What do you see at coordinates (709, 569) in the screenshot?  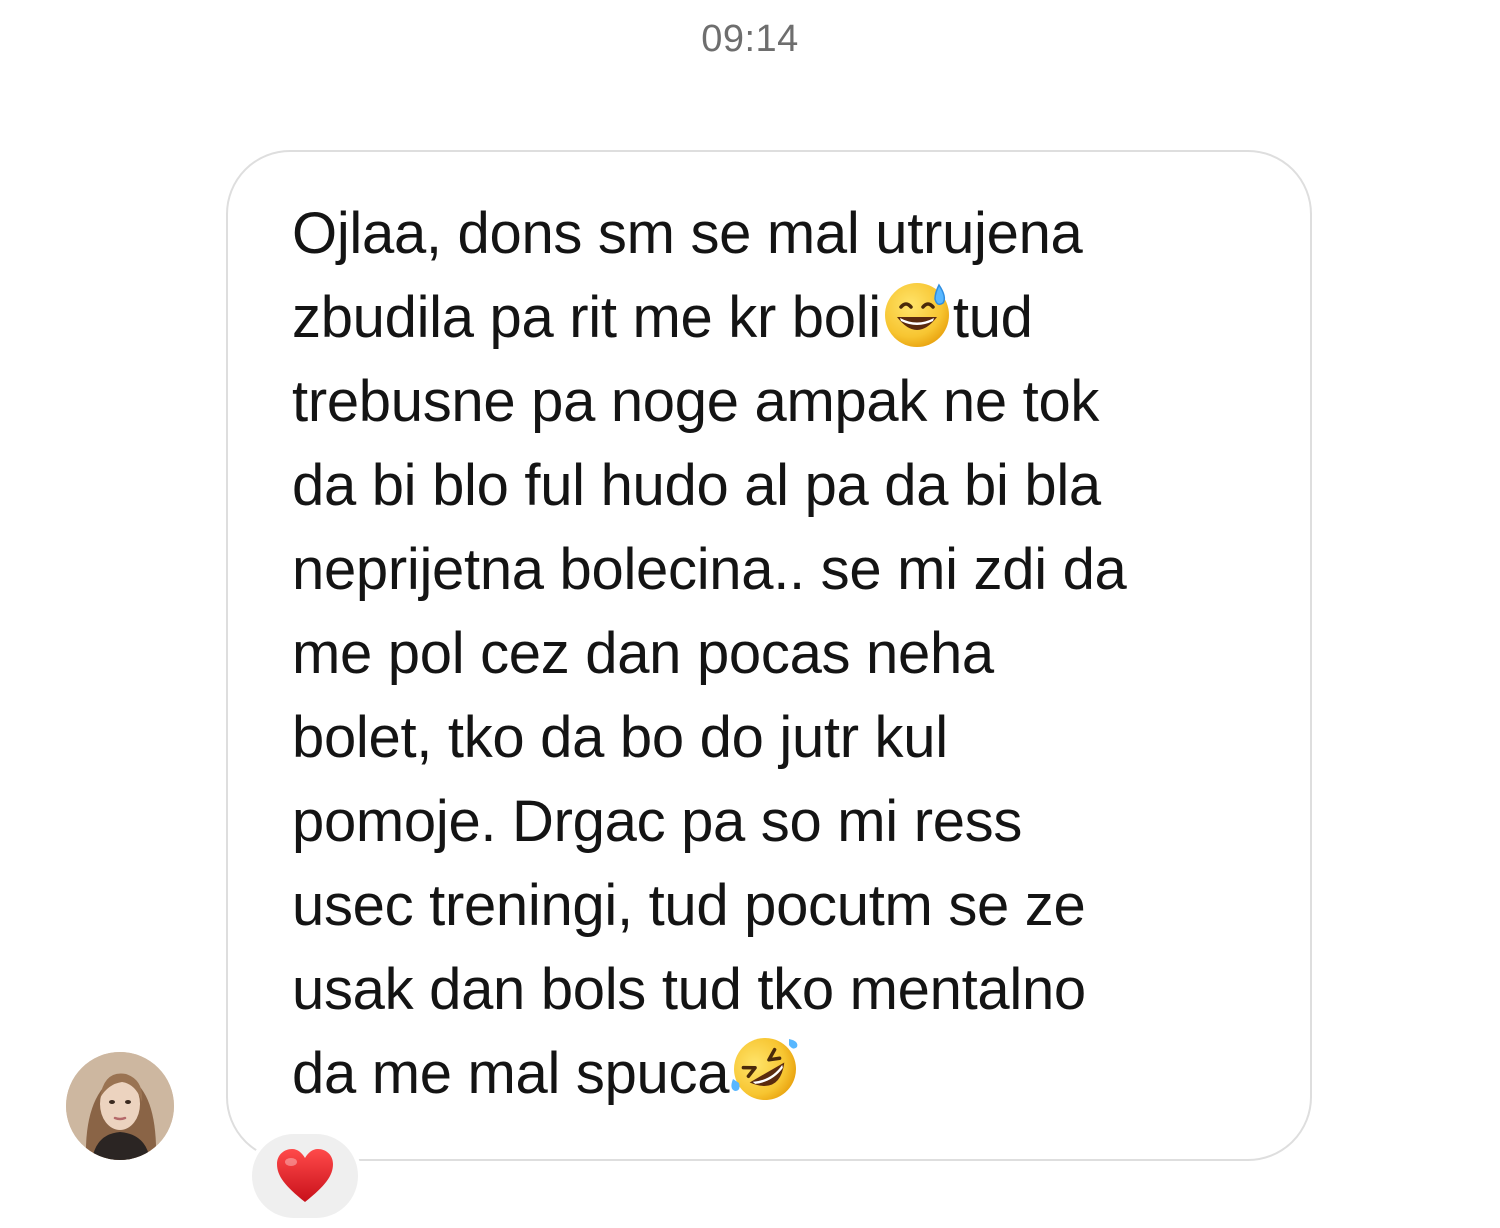 I see `message-line: neprijetna bolecina.. se mi zdi da` at bounding box center [709, 569].